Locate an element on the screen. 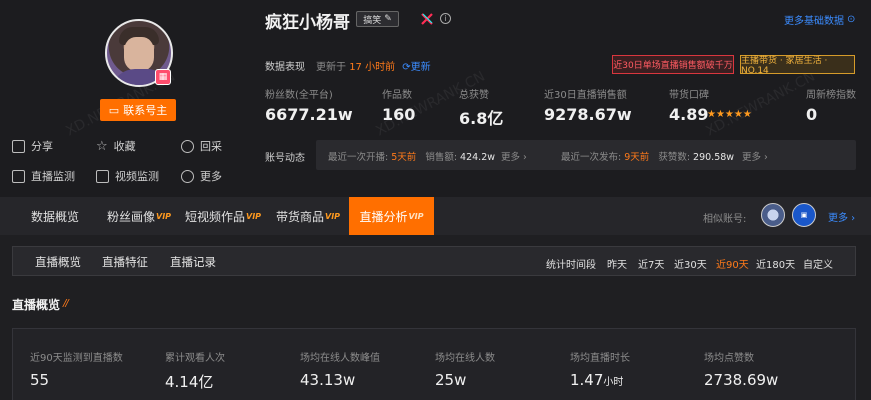 This screenshot has width=871, height=400. account-name: 疯狂小杨哥 is located at coordinates (307, 23).